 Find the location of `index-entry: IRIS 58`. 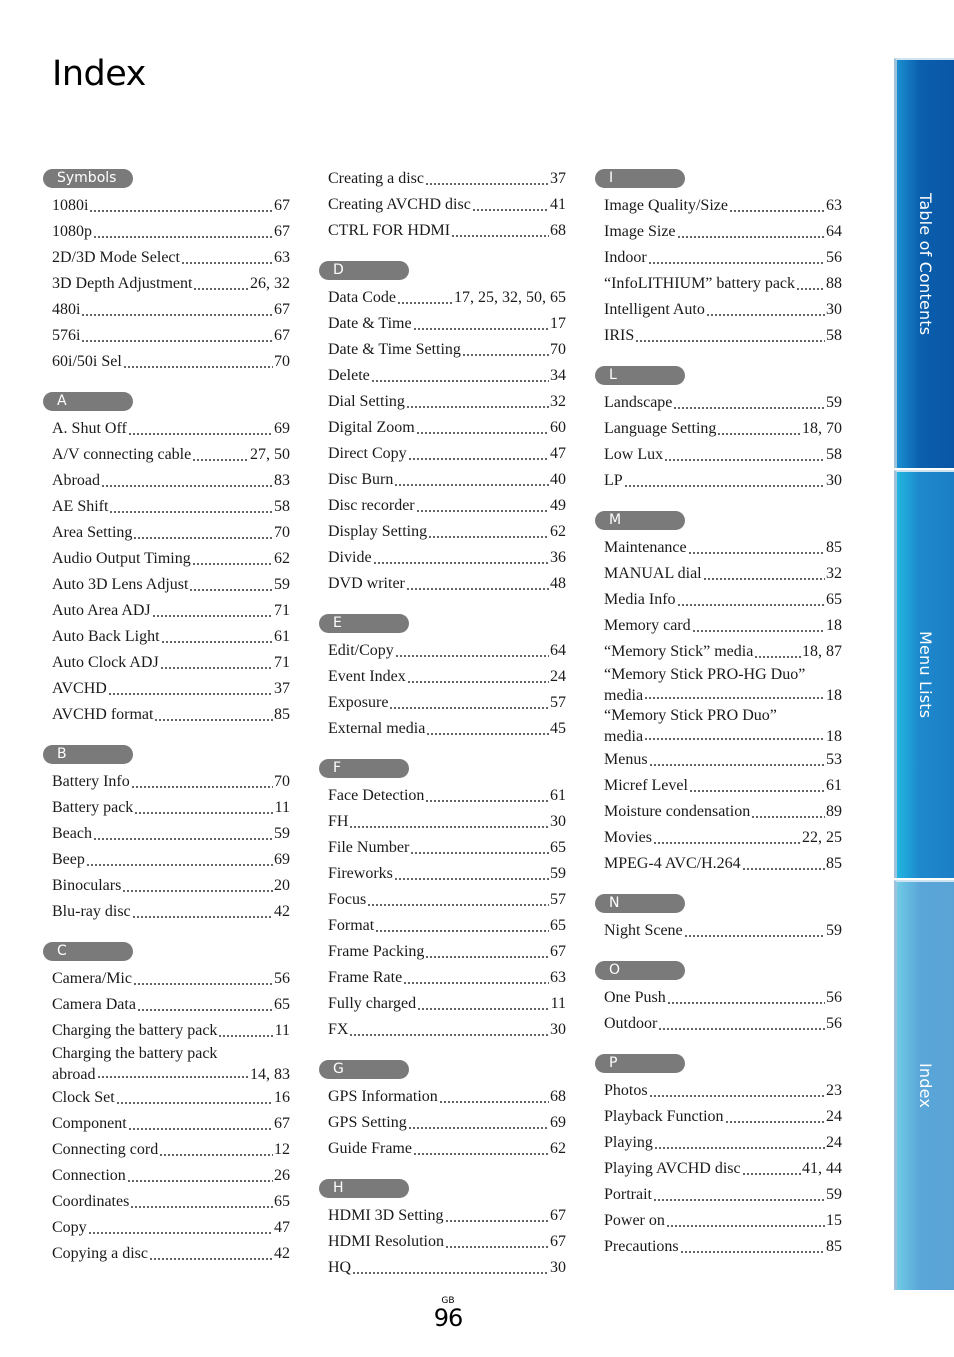

index-entry: IRIS 58 is located at coordinates (723, 336).